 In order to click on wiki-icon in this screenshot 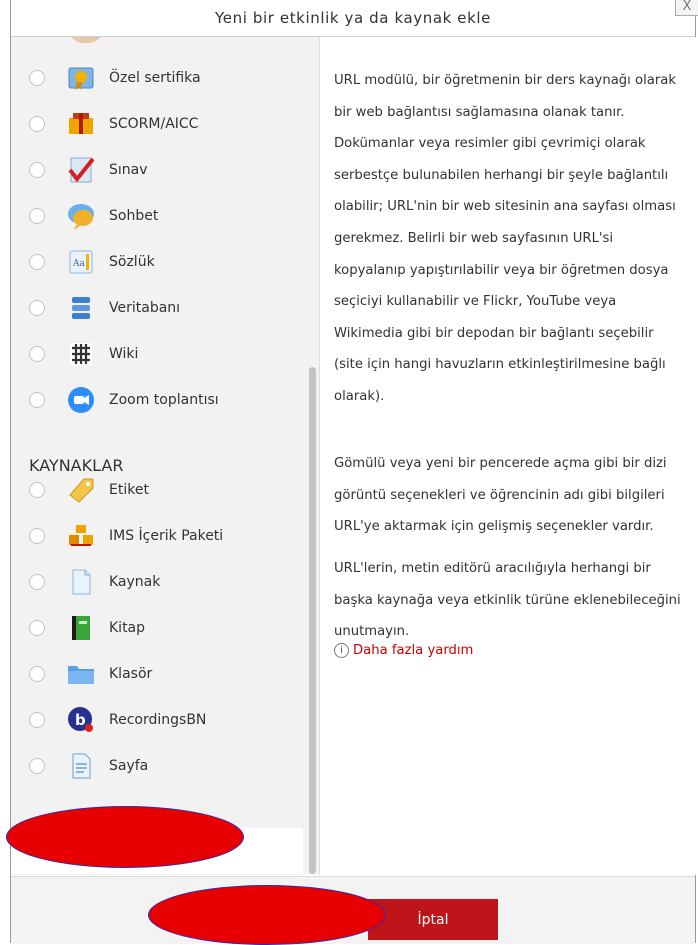, I will do `click(81, 354)`.